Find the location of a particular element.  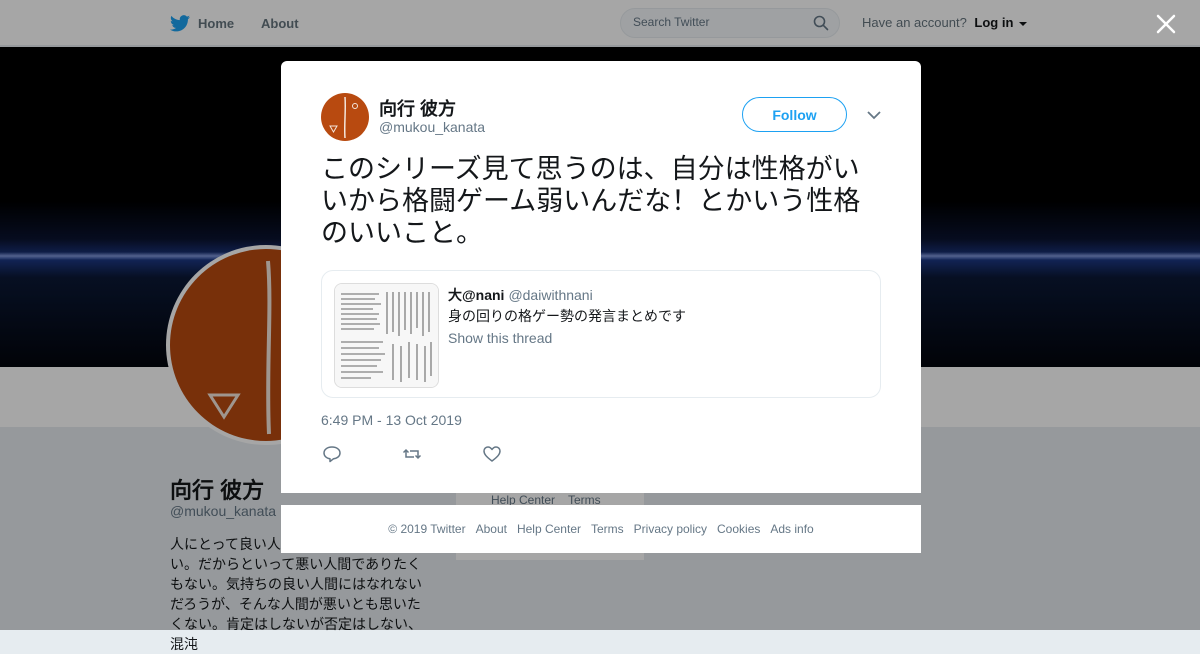

chevron-down-icon is located at coordinates (874, 115).